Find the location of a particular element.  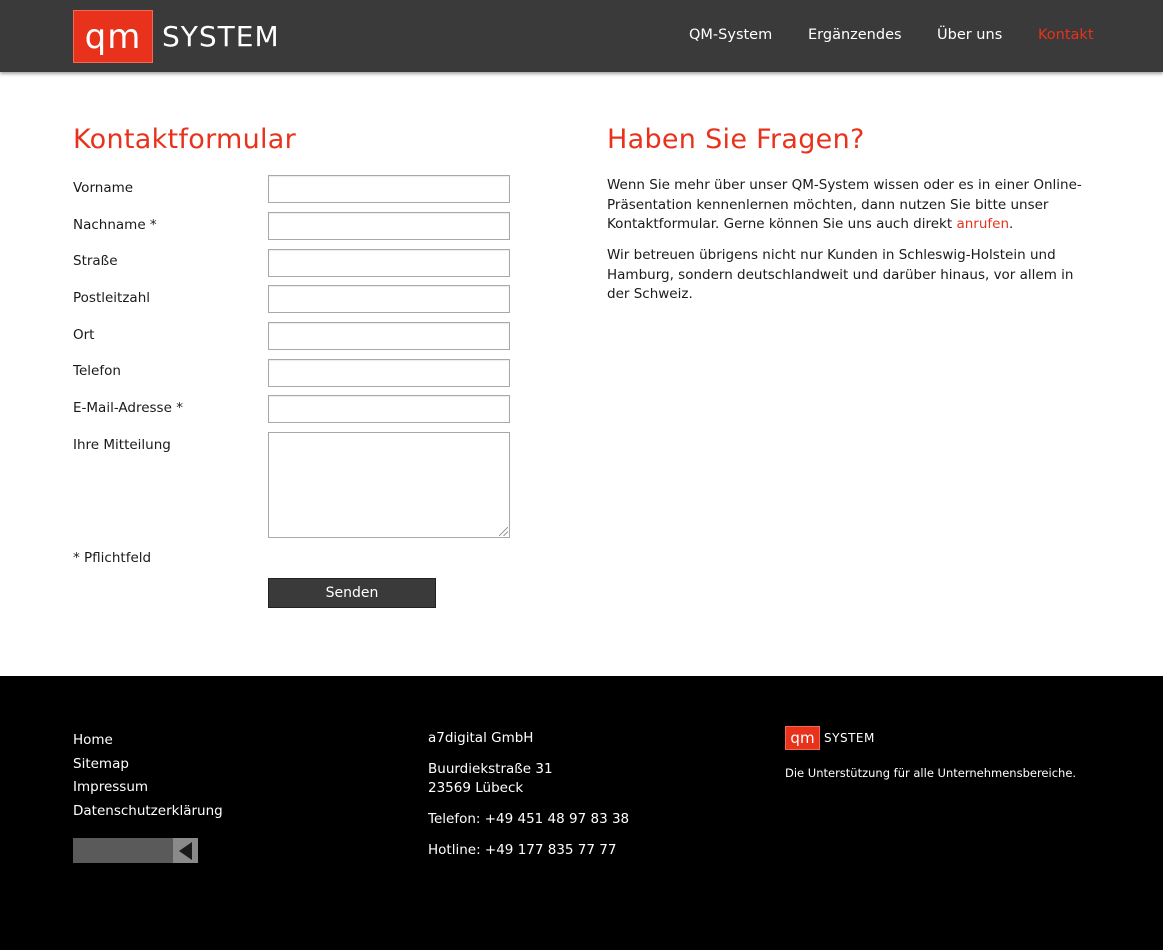

company-phone: Telefon: +49 451 48 97 83 38 is located at coordinates (529, 819).